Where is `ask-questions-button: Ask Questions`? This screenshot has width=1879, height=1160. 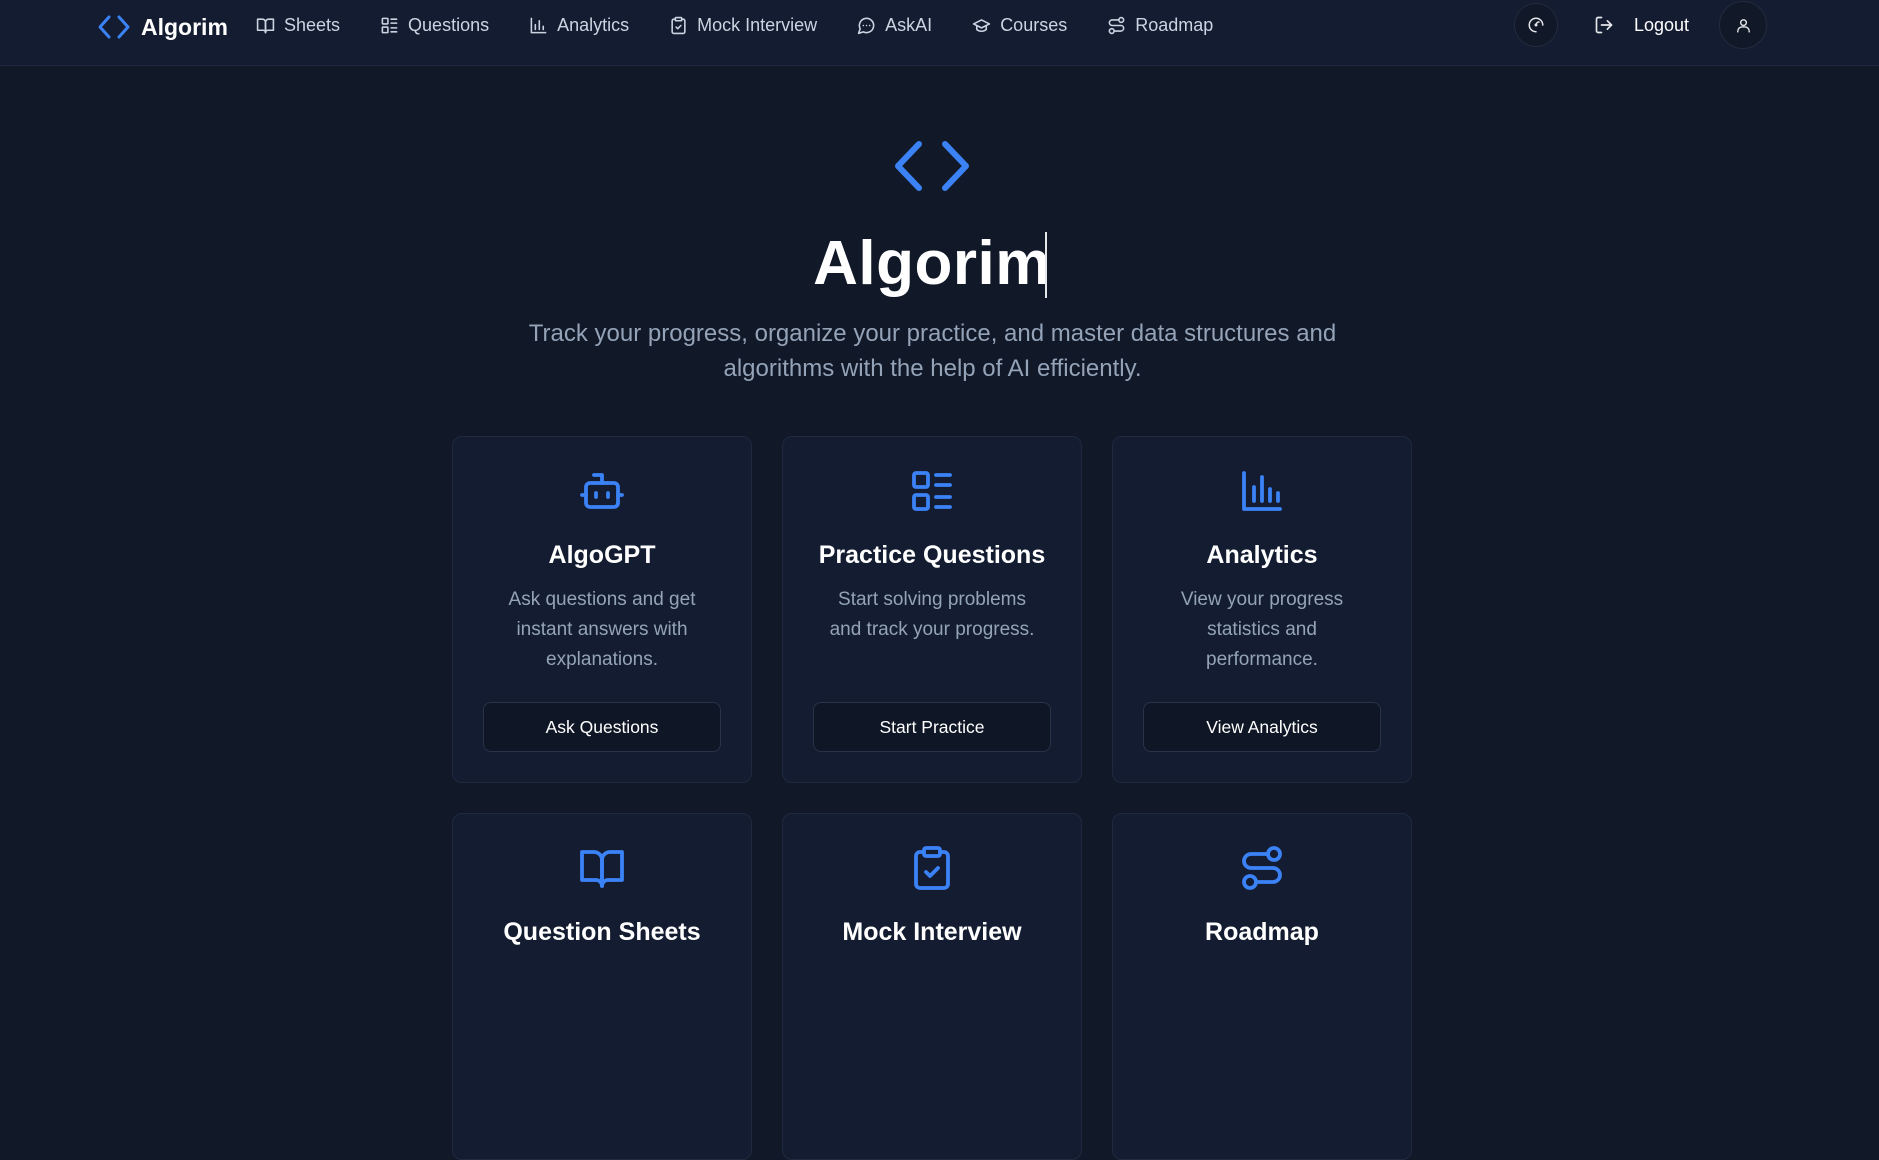
ask-questions-button: Ask Questions is located at coordinates (602, 727).